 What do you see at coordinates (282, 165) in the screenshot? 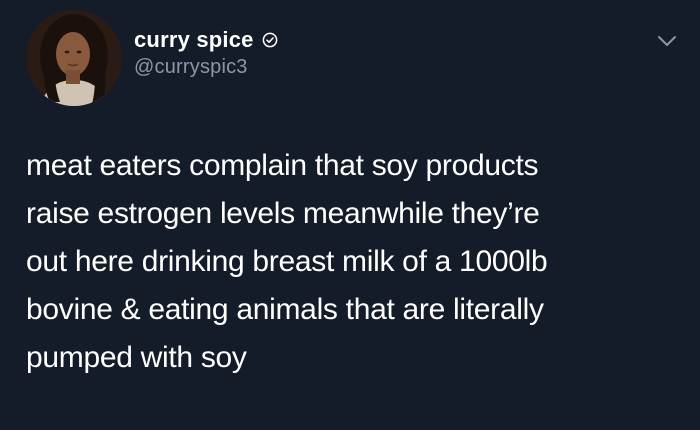
I see `tweet-text-line: meat eaters complain that soy products` at bounding box center [282, 165].